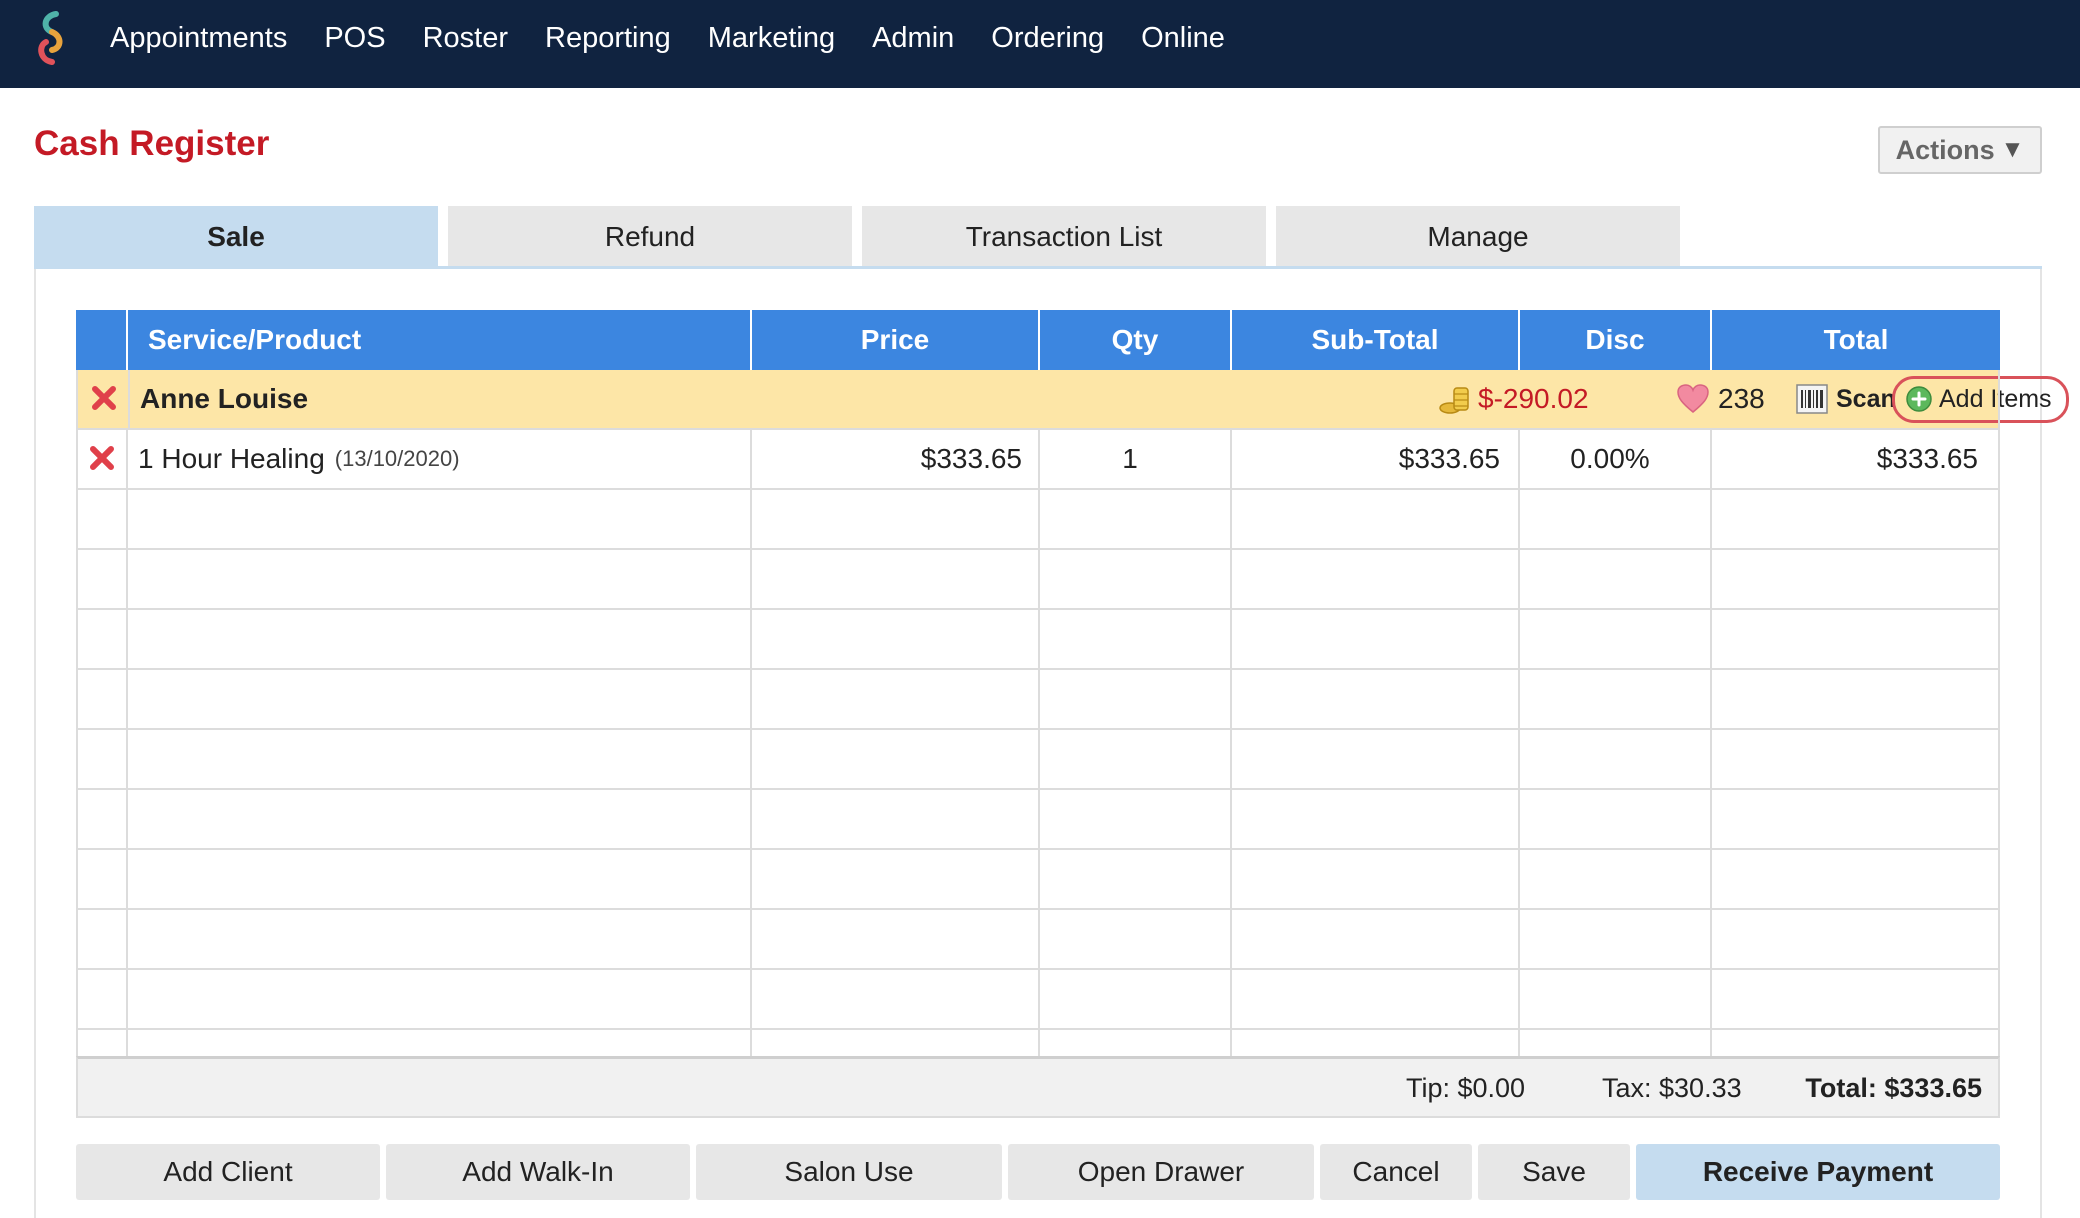 This screenshot has height=1218, width=2080. I want to click on tab-refund: Refund, so click(650, 237).